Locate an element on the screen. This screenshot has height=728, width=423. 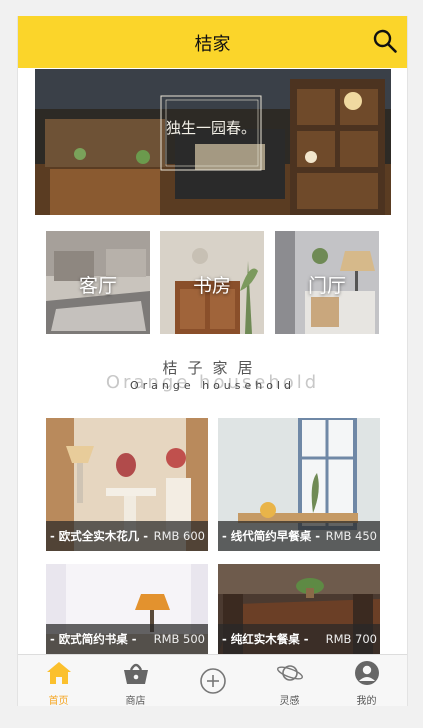
category-study: 书房 is located at coordinates (212, 282).